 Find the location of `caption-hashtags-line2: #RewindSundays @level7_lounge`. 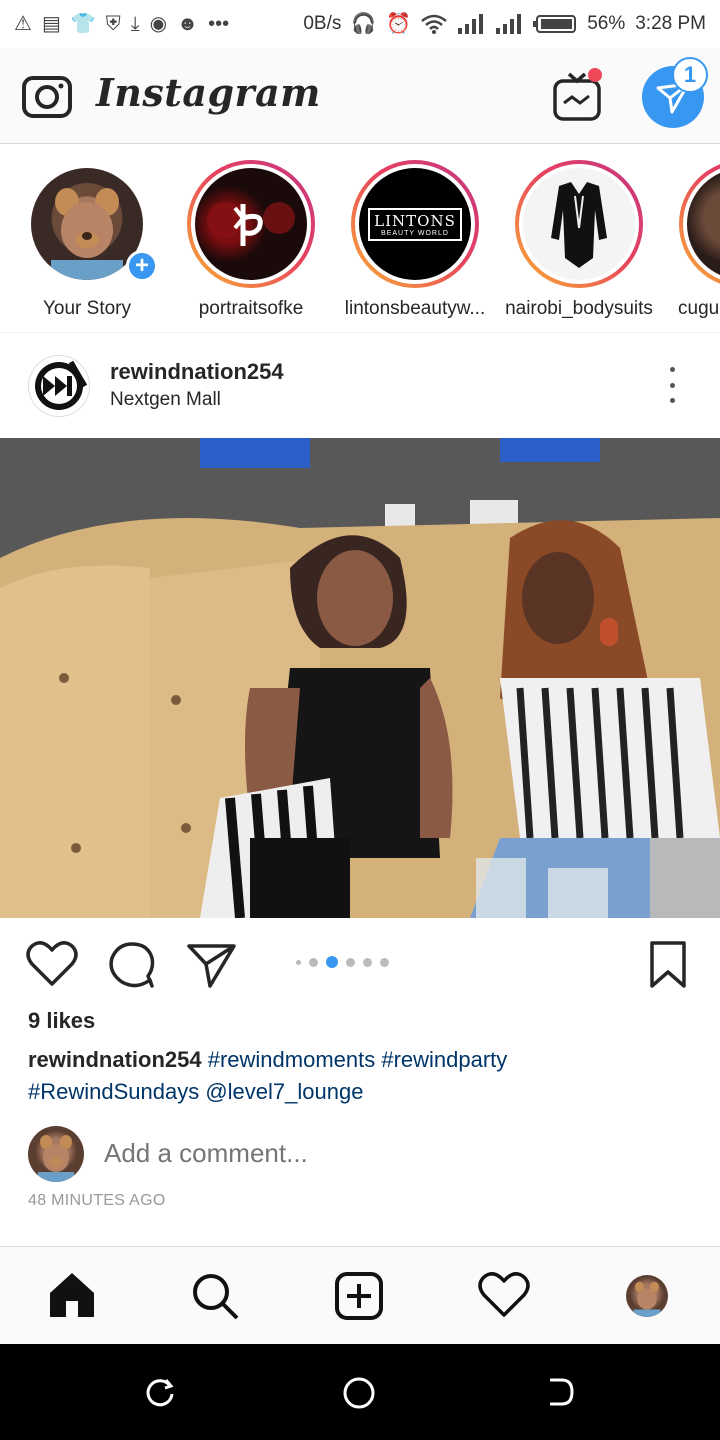

caption-hashtags-line2: #RewindSundays @level7_lounge is located at coordinates (195, 1091).